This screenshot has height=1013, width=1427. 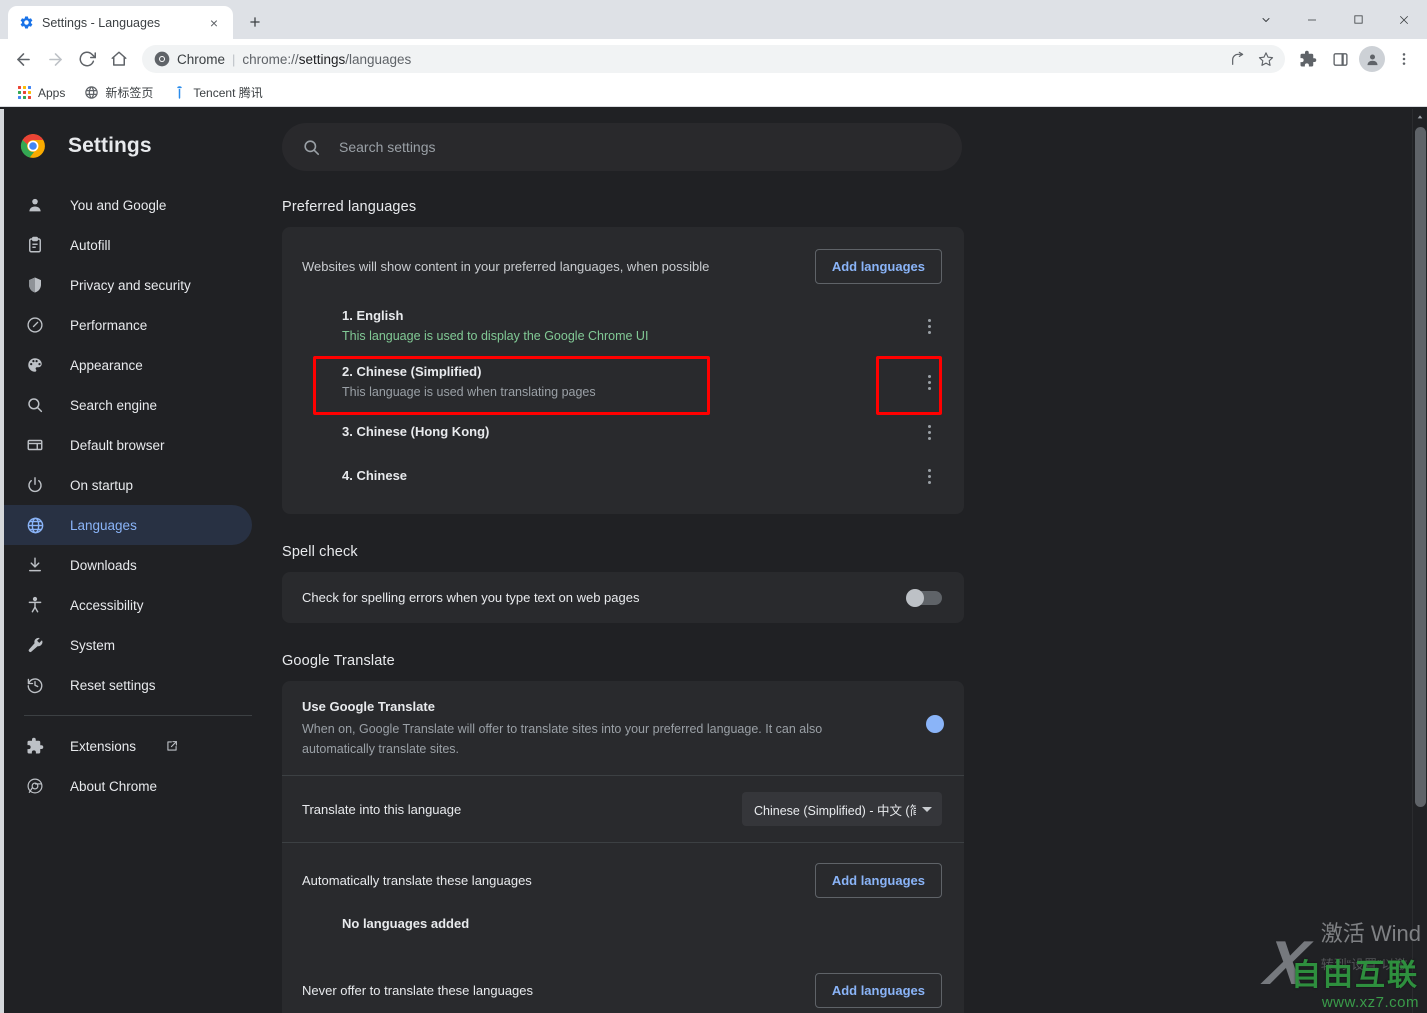 What do you see at coordinates (1358, 20) in the screenshot?
I see `maximize-icon` at bounding box center [1358, 20].